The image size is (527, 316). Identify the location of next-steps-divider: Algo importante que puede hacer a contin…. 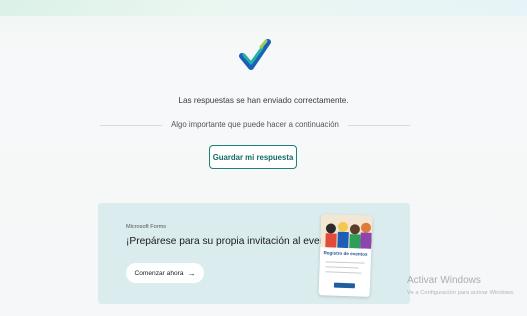
(255, 125).